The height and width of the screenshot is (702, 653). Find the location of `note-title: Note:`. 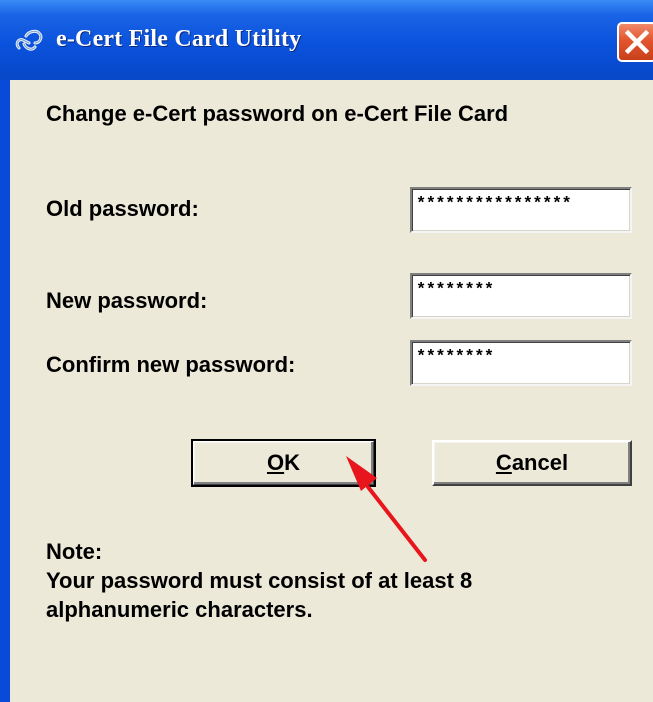

note-title: Note: is located at coordinates (74, 551).